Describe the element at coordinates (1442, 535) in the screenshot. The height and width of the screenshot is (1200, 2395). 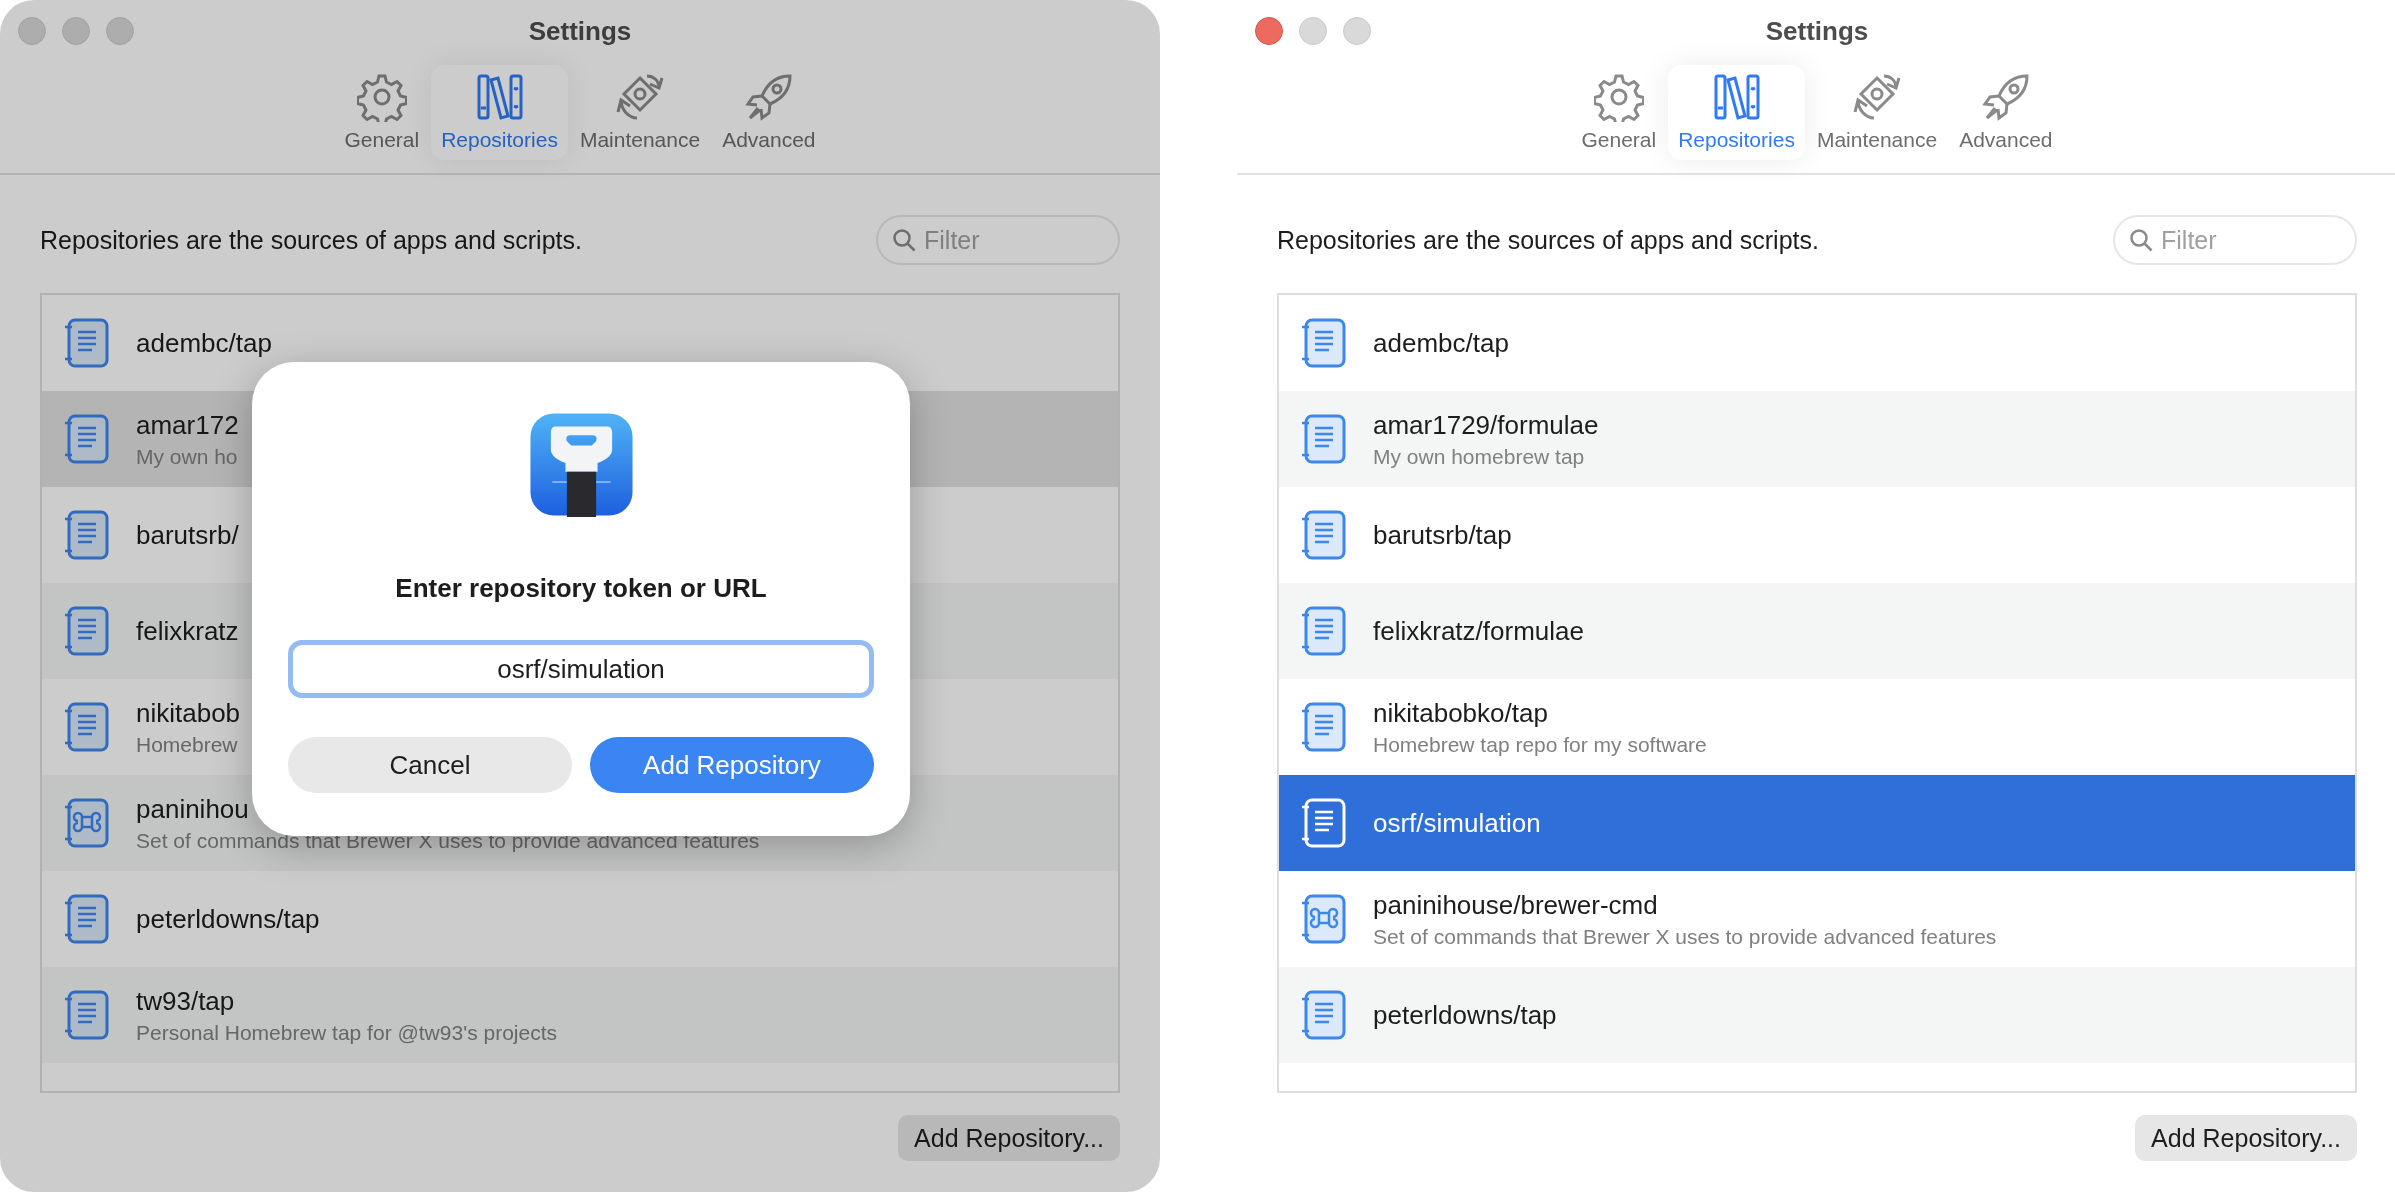
I see `repository-name: barutsrb/tap` at that location.